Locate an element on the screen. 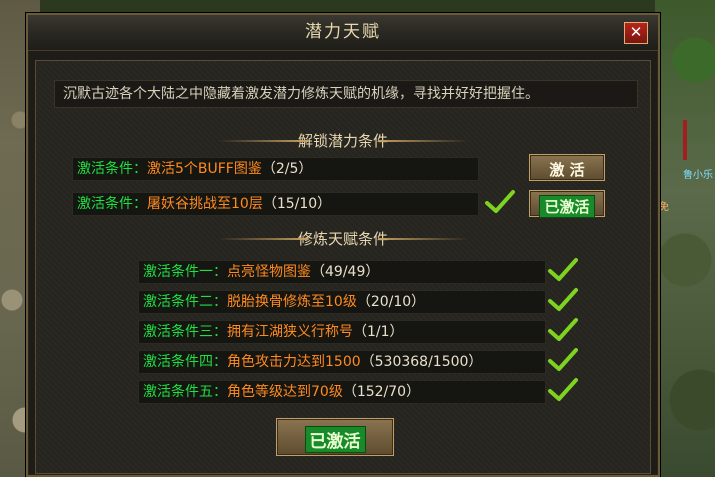 Image resolution: width=715 pixels, height=477 pixels. talent-activated-button: 已激活 is located at coordinates (335, 437).